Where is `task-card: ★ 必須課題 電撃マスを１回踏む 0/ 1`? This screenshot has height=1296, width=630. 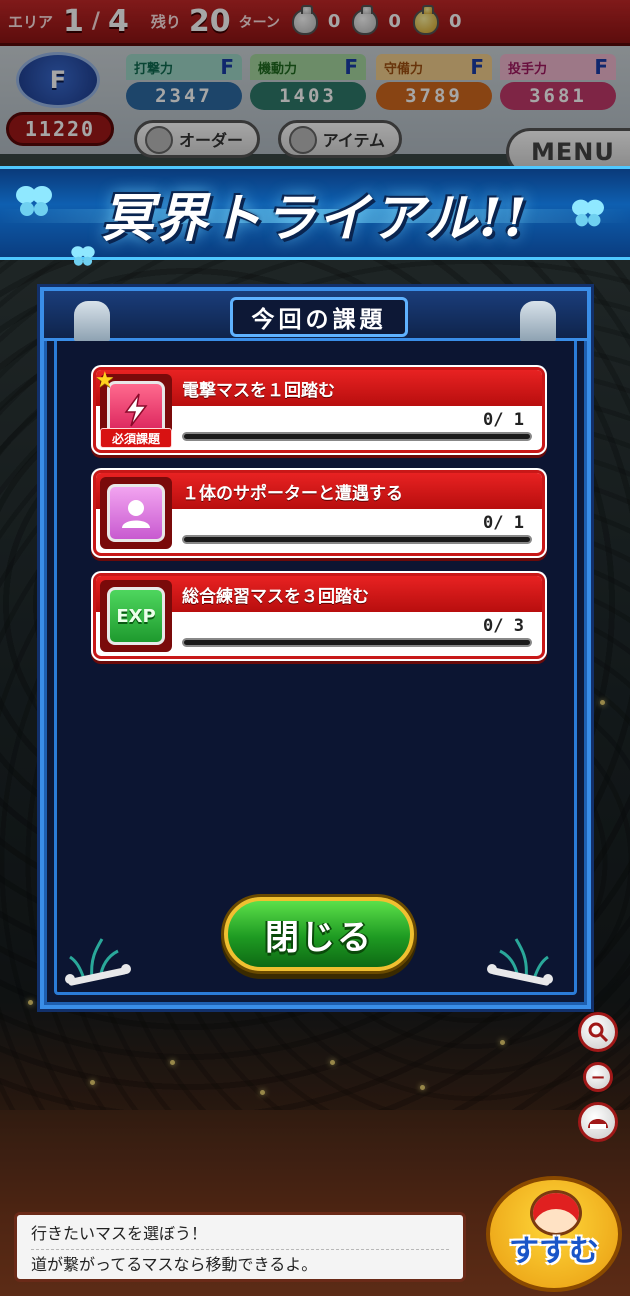 task-card: ★ 必須課題 電撃マスを１回踏む 0/ 1 is located at coordinates (319, 410).